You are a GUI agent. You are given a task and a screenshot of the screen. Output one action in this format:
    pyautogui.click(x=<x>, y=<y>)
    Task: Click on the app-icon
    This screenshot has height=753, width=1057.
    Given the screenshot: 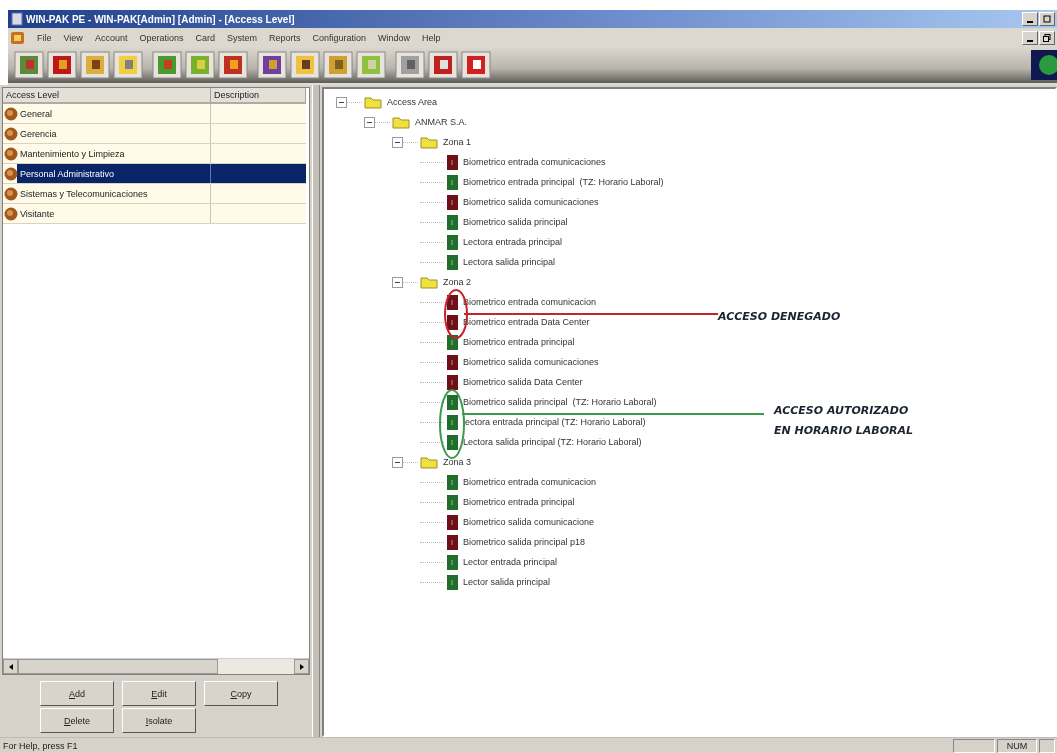 What is the action you would take?
    pyautogui.click(x=17, y=19)
    